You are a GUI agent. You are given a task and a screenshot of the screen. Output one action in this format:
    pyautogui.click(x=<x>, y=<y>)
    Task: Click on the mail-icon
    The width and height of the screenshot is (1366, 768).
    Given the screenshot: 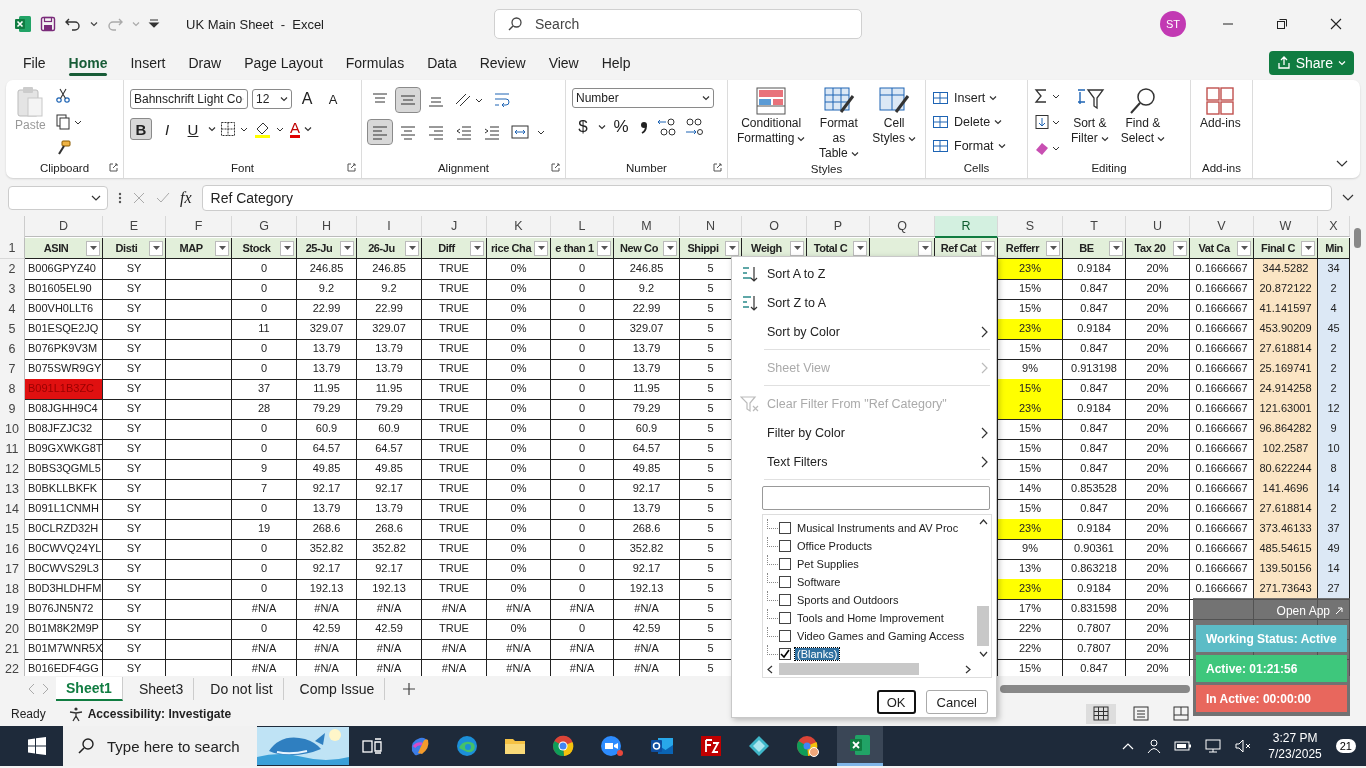 What is the action you would take?
    pyautogui.click(x=662, y=746)
    